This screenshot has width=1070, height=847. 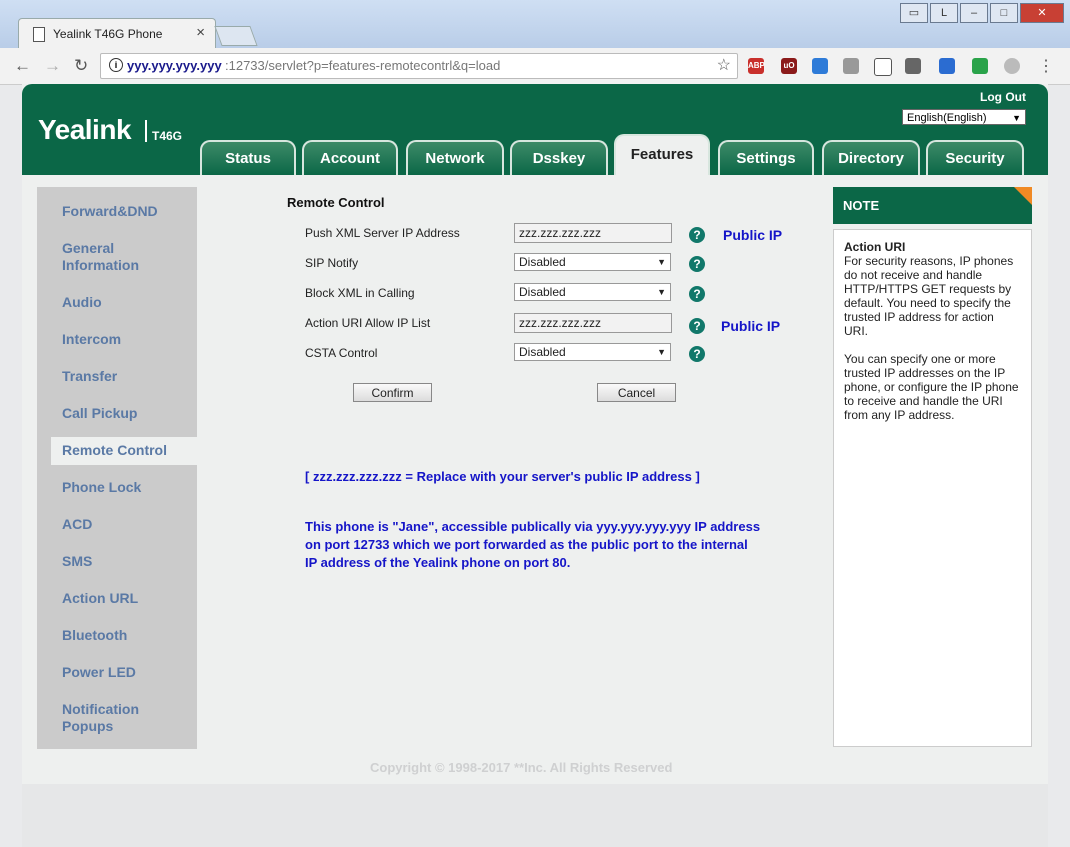 What do you see at coordinates (1003, 97) in the screenshot?
I see `logout-link: Log Out` at bounding box center [1003, 97].